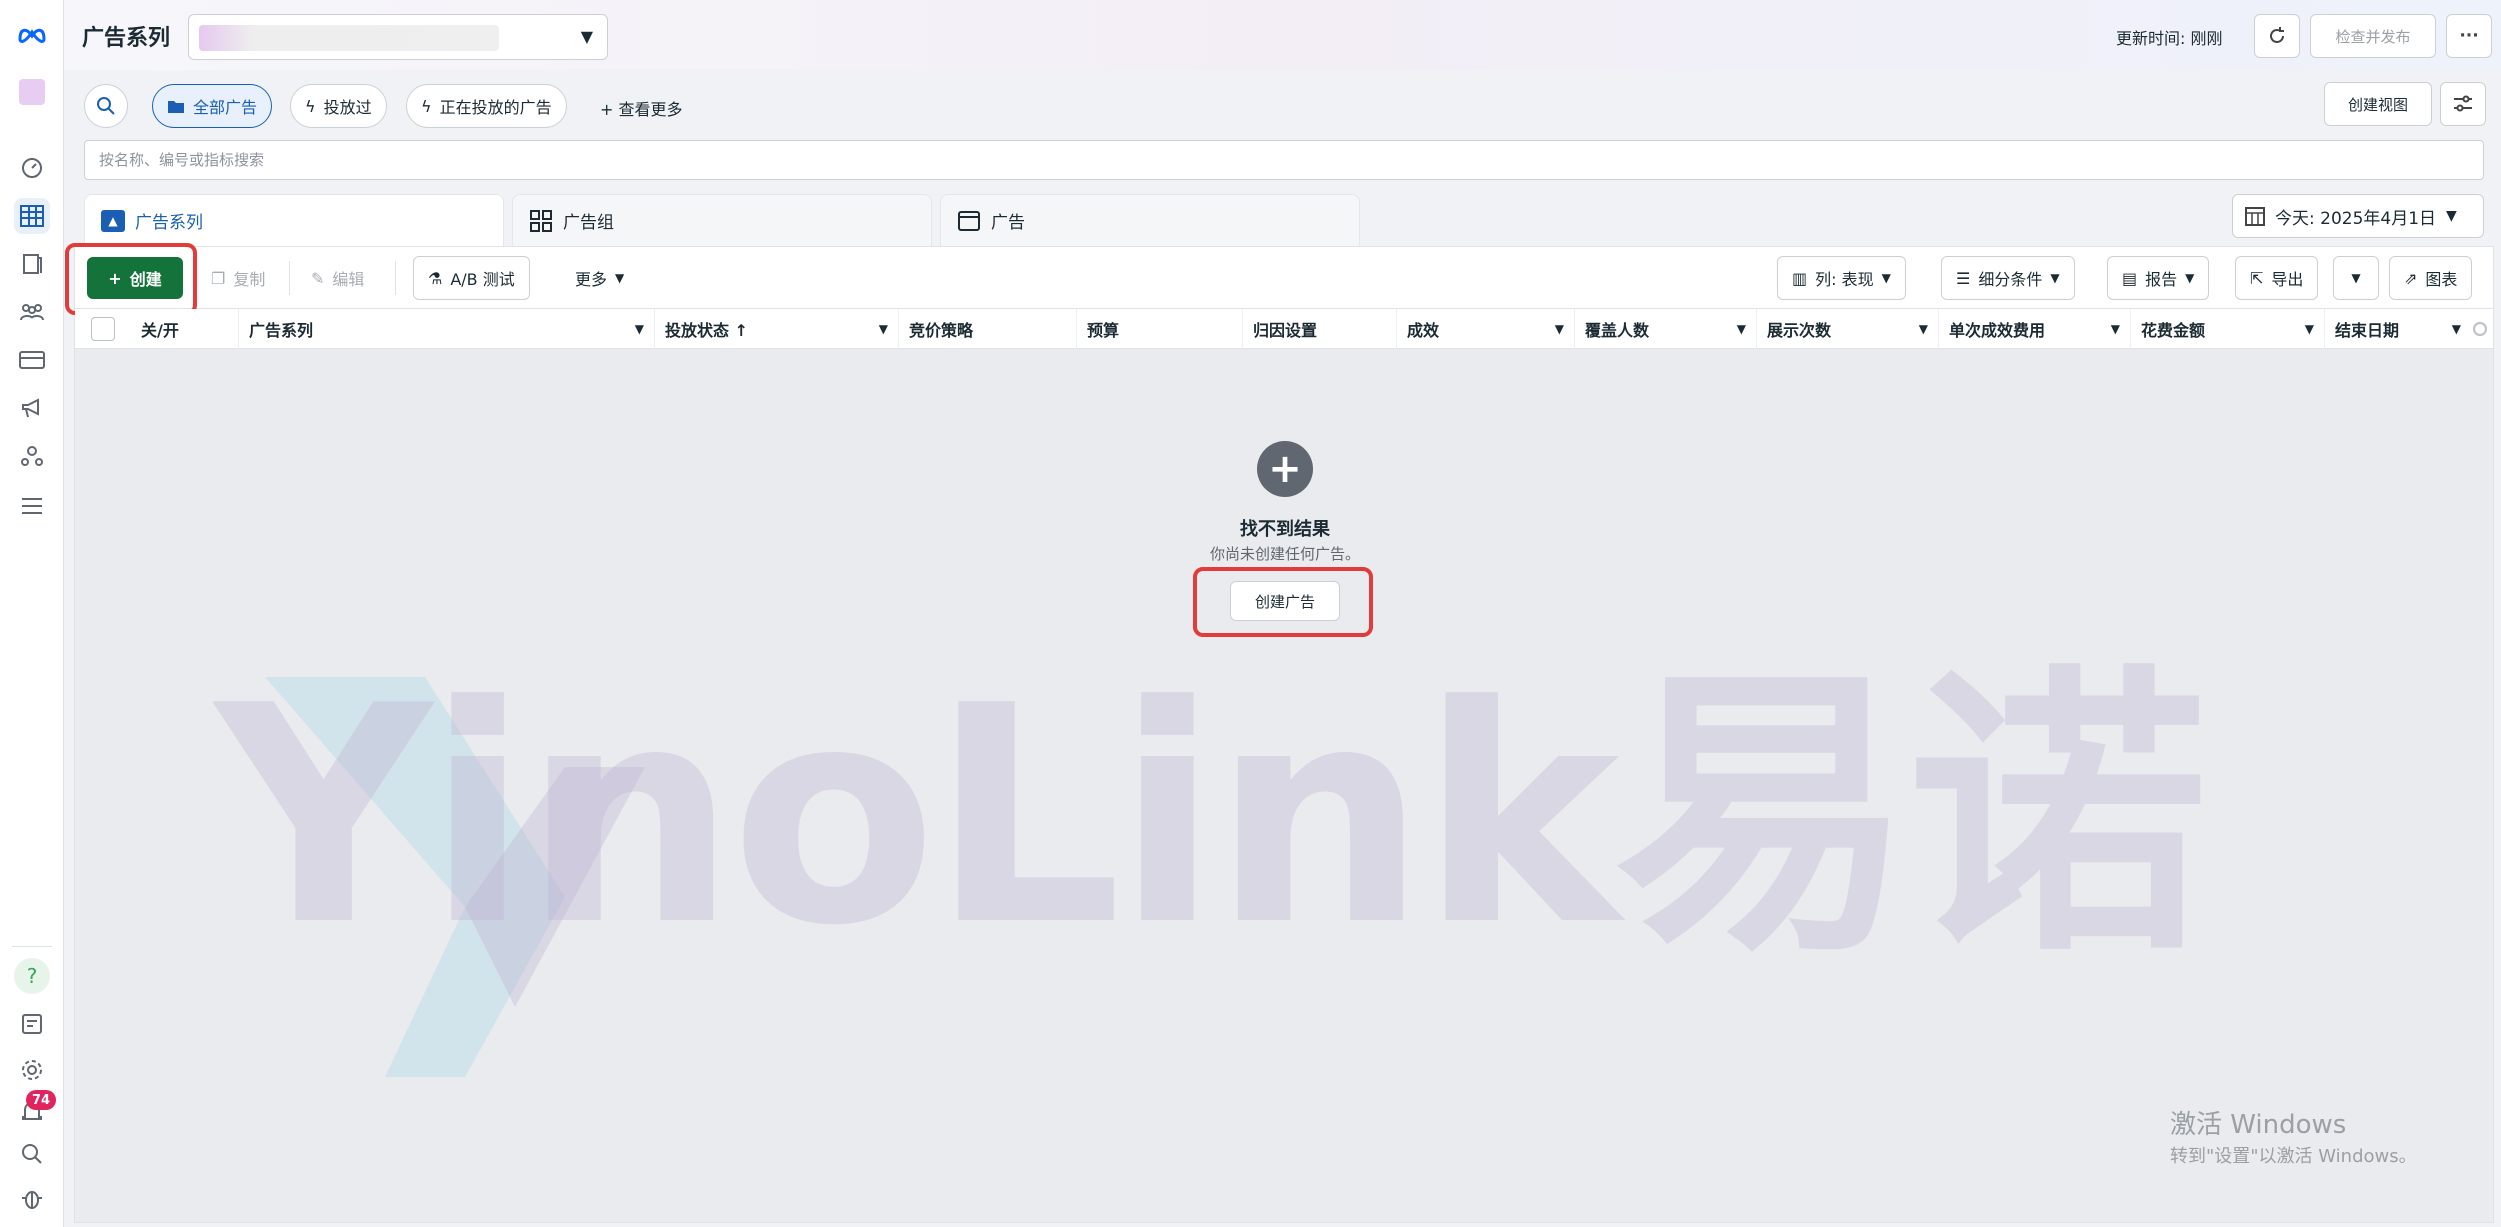 This screenshot has width=2501, height=1227. Describe the element at coordinates (2287, 279) in the screenshot. I see `export-label: 导出` at that location.